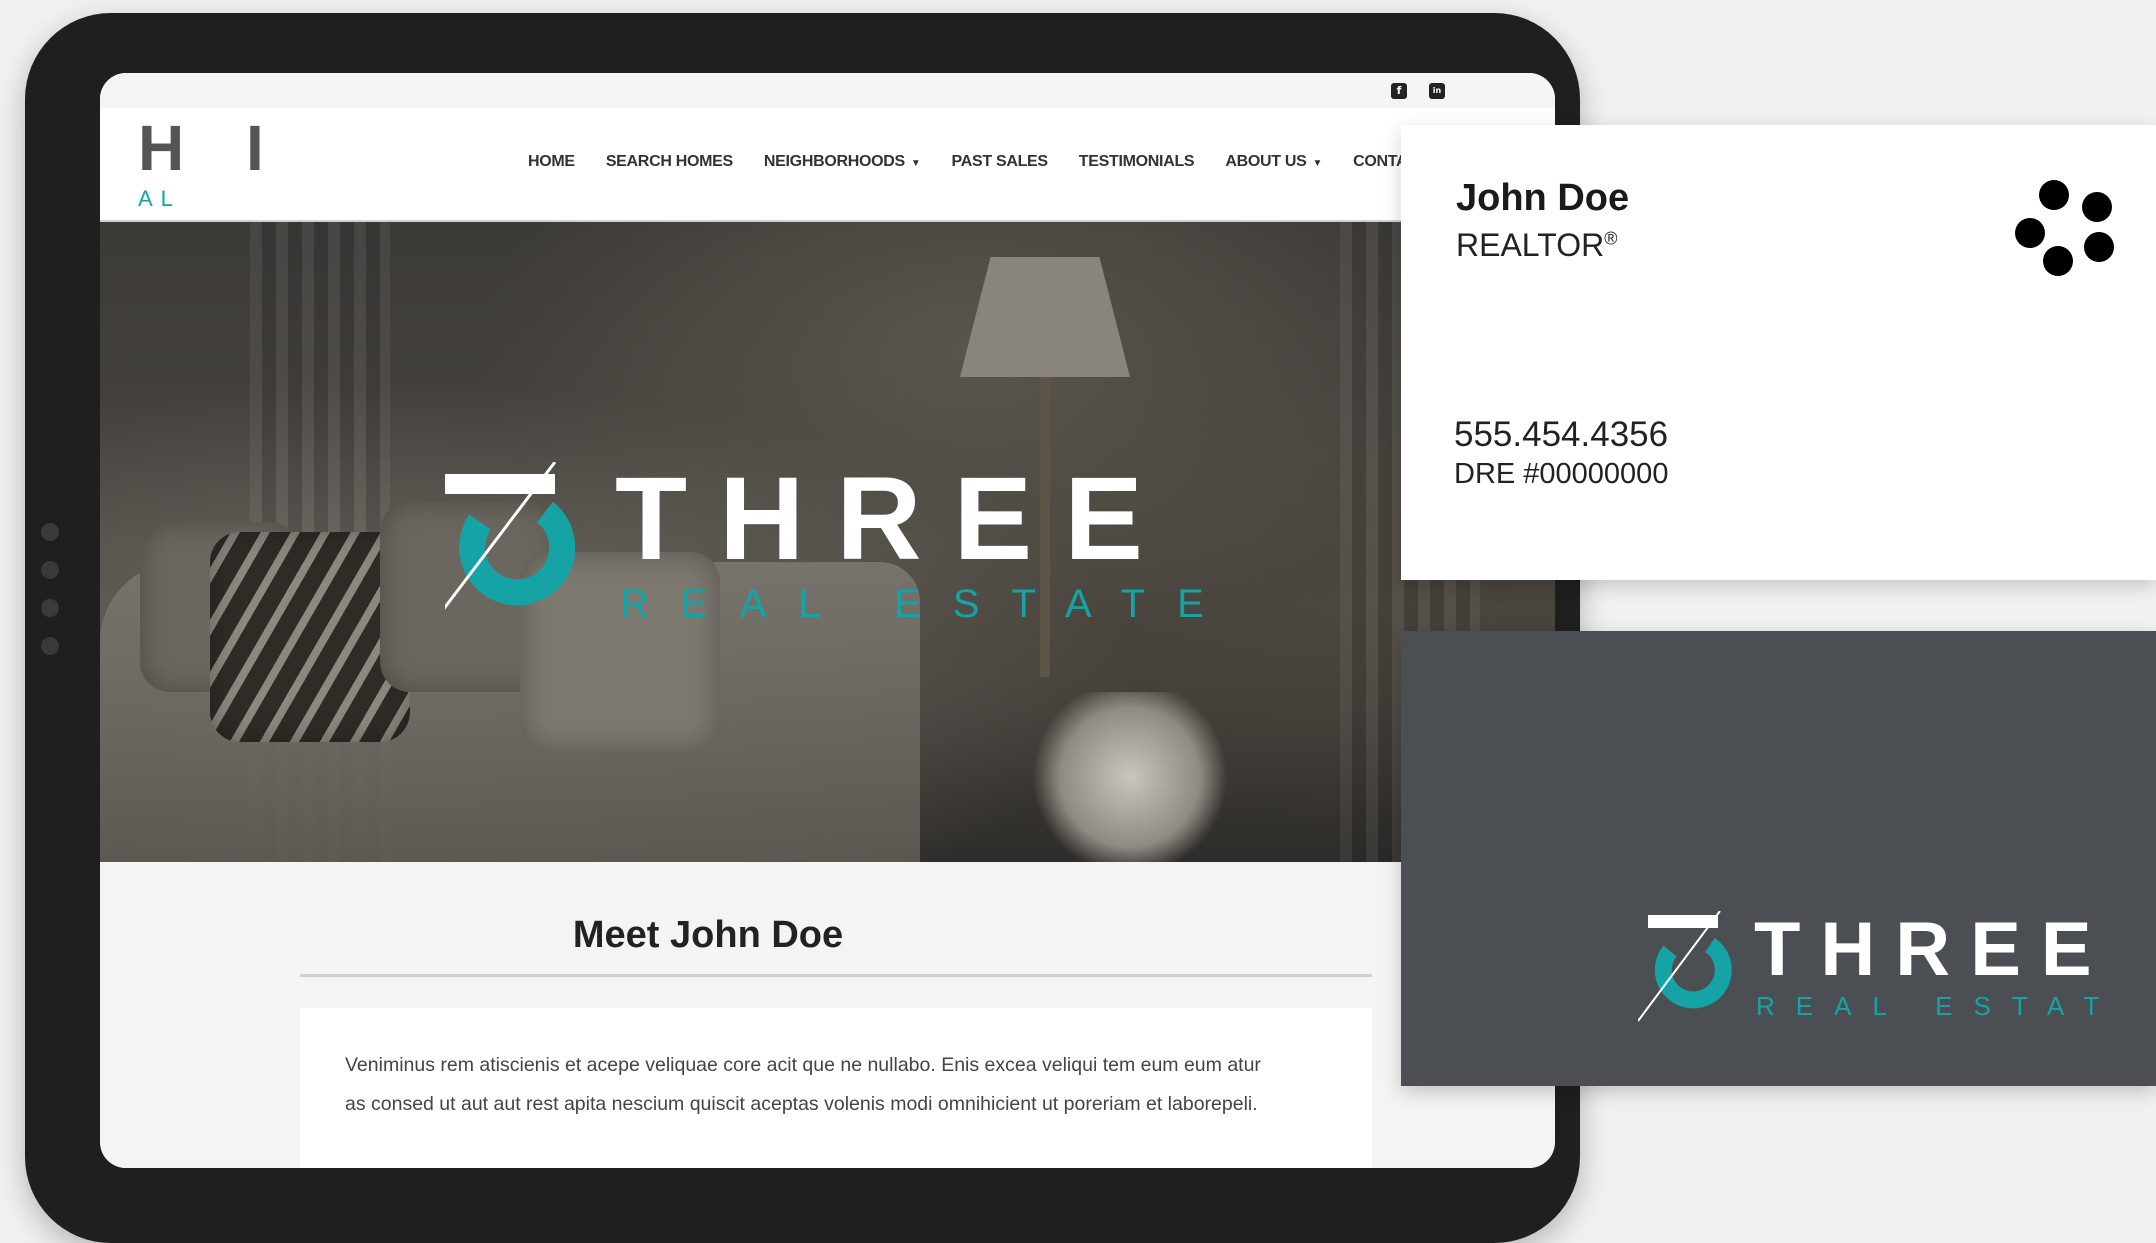  I want to click on hero-lamp, so click(1045, 317).